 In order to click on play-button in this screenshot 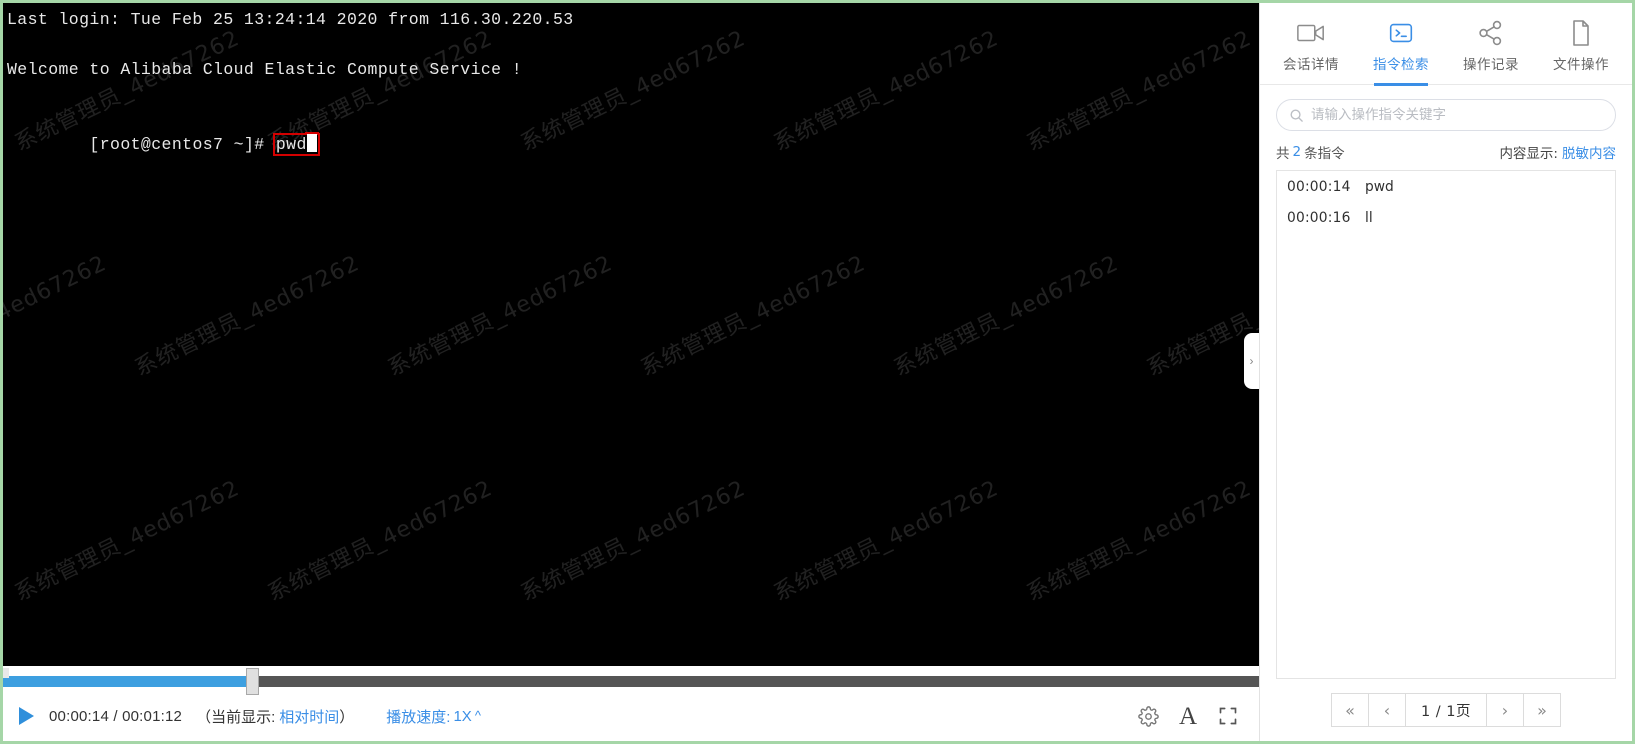, I will do `click(26, 716)`.